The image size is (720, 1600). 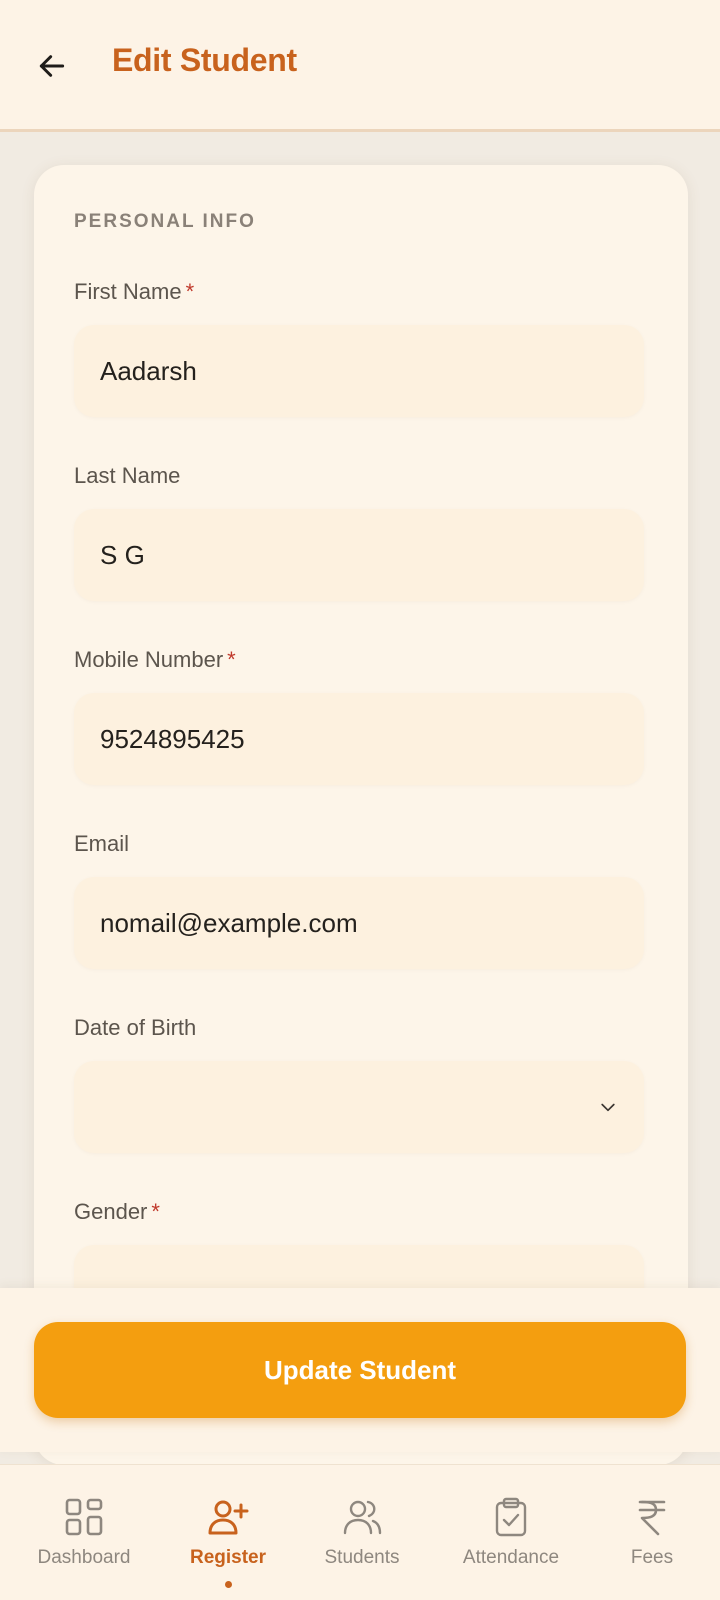 What do you see at coordinates (652, 1557) in the screenshot?
I see `nav-label: Fees` at bounding box center [652, 1557].